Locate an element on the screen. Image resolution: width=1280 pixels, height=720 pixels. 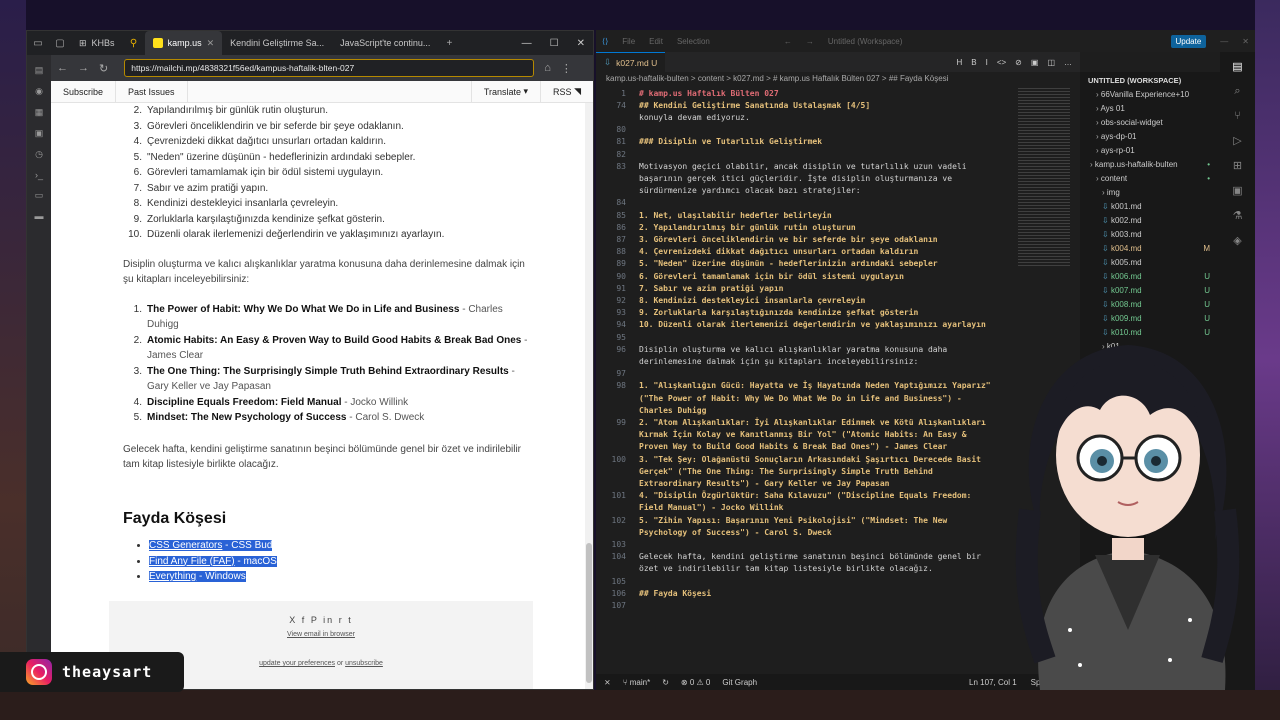
vs-minimize-icon: — is located at coordinates (1224, 41).